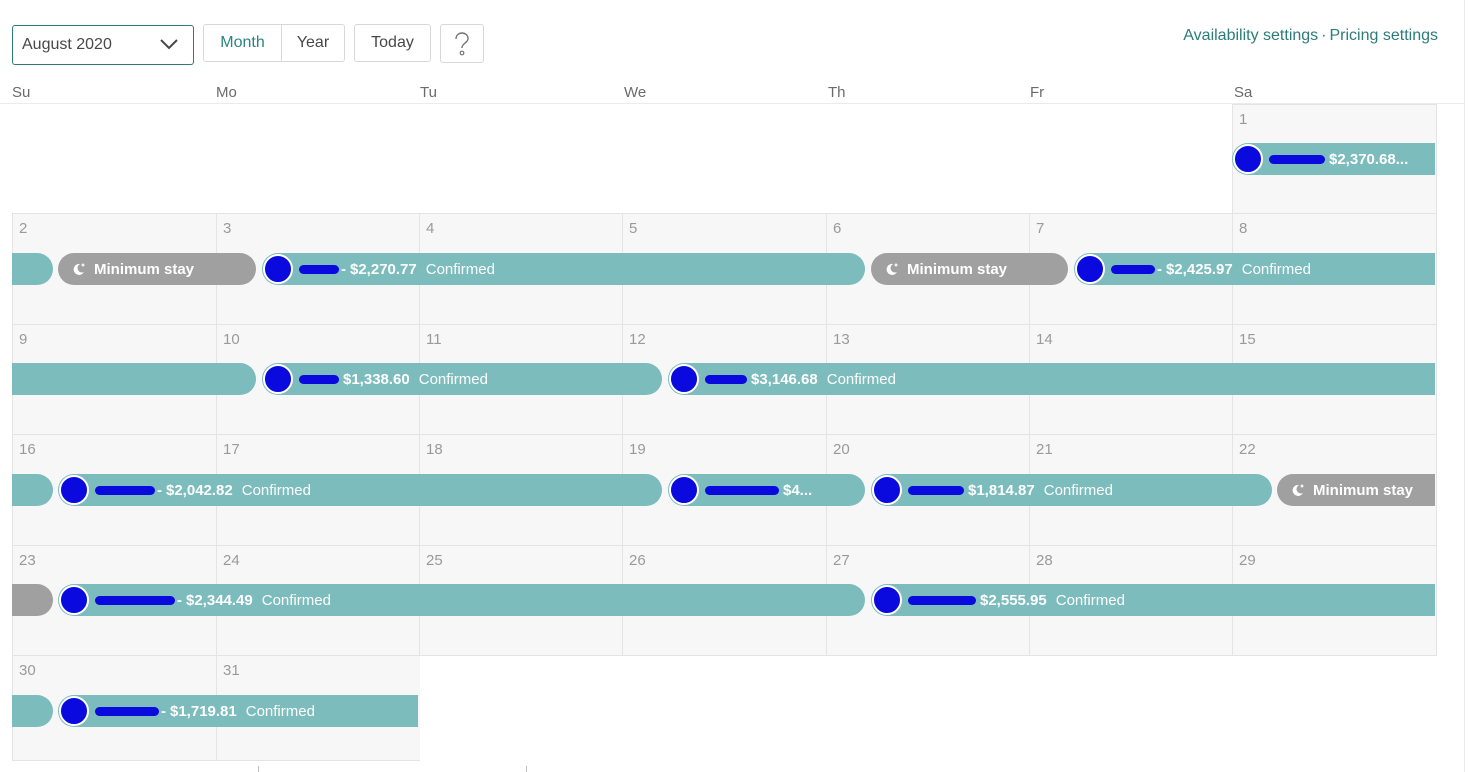 This screenshot has height=772, width=1468. What do you see at coordinates (27, 560) in the screenshot?
I see `day-number: 23` at bounding box center [27, 560].